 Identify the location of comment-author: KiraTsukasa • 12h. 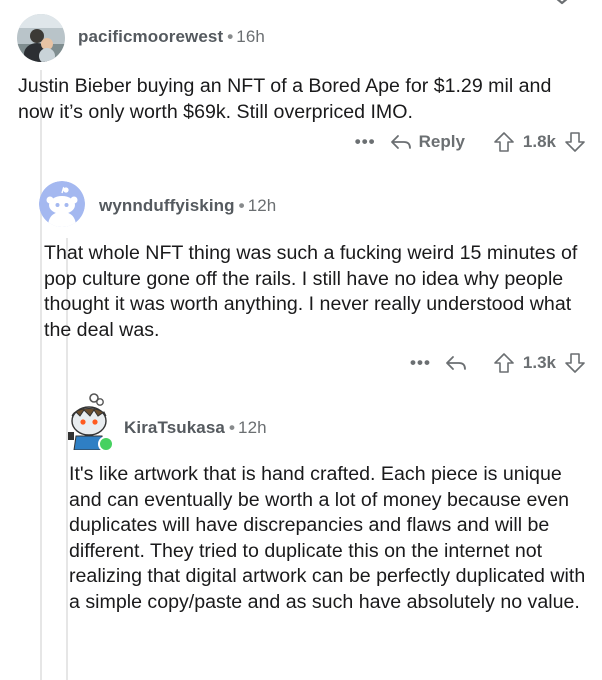
(195, 428).